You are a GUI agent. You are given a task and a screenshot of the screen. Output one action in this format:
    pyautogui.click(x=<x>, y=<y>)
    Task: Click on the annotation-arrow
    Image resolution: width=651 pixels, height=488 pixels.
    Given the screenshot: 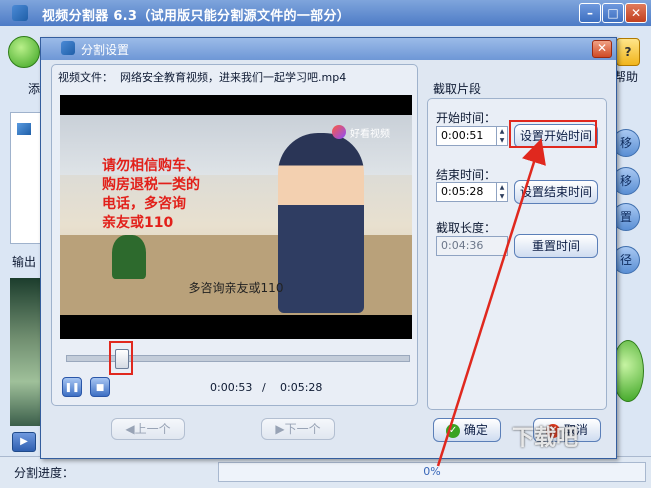 What is the action you would take?
    pyautogui.click(x=491, y=302)
    